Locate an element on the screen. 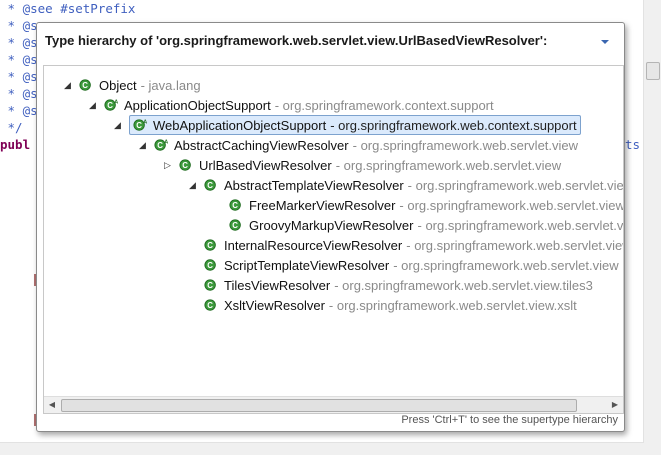 This screenshot has width=661, height=455. class-name: FreeMarkerViewResolver is located at coordinates (322, 205).